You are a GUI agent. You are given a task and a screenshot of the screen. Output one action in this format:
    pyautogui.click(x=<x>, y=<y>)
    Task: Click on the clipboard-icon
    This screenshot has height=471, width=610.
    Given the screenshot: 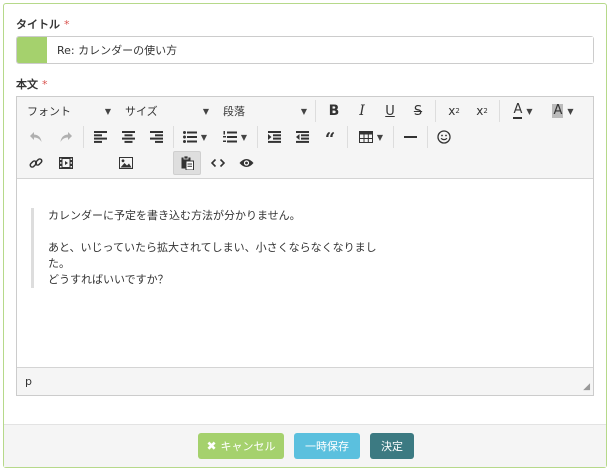 What is the action you would take?
    pyautogui.click(x=187, y=163)
    